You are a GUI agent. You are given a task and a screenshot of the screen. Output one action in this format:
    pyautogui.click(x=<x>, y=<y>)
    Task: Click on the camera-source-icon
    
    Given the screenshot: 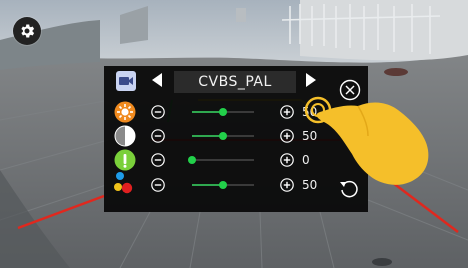 What is the action you would take?
    pyautogui.click(x=126, y=81)
    